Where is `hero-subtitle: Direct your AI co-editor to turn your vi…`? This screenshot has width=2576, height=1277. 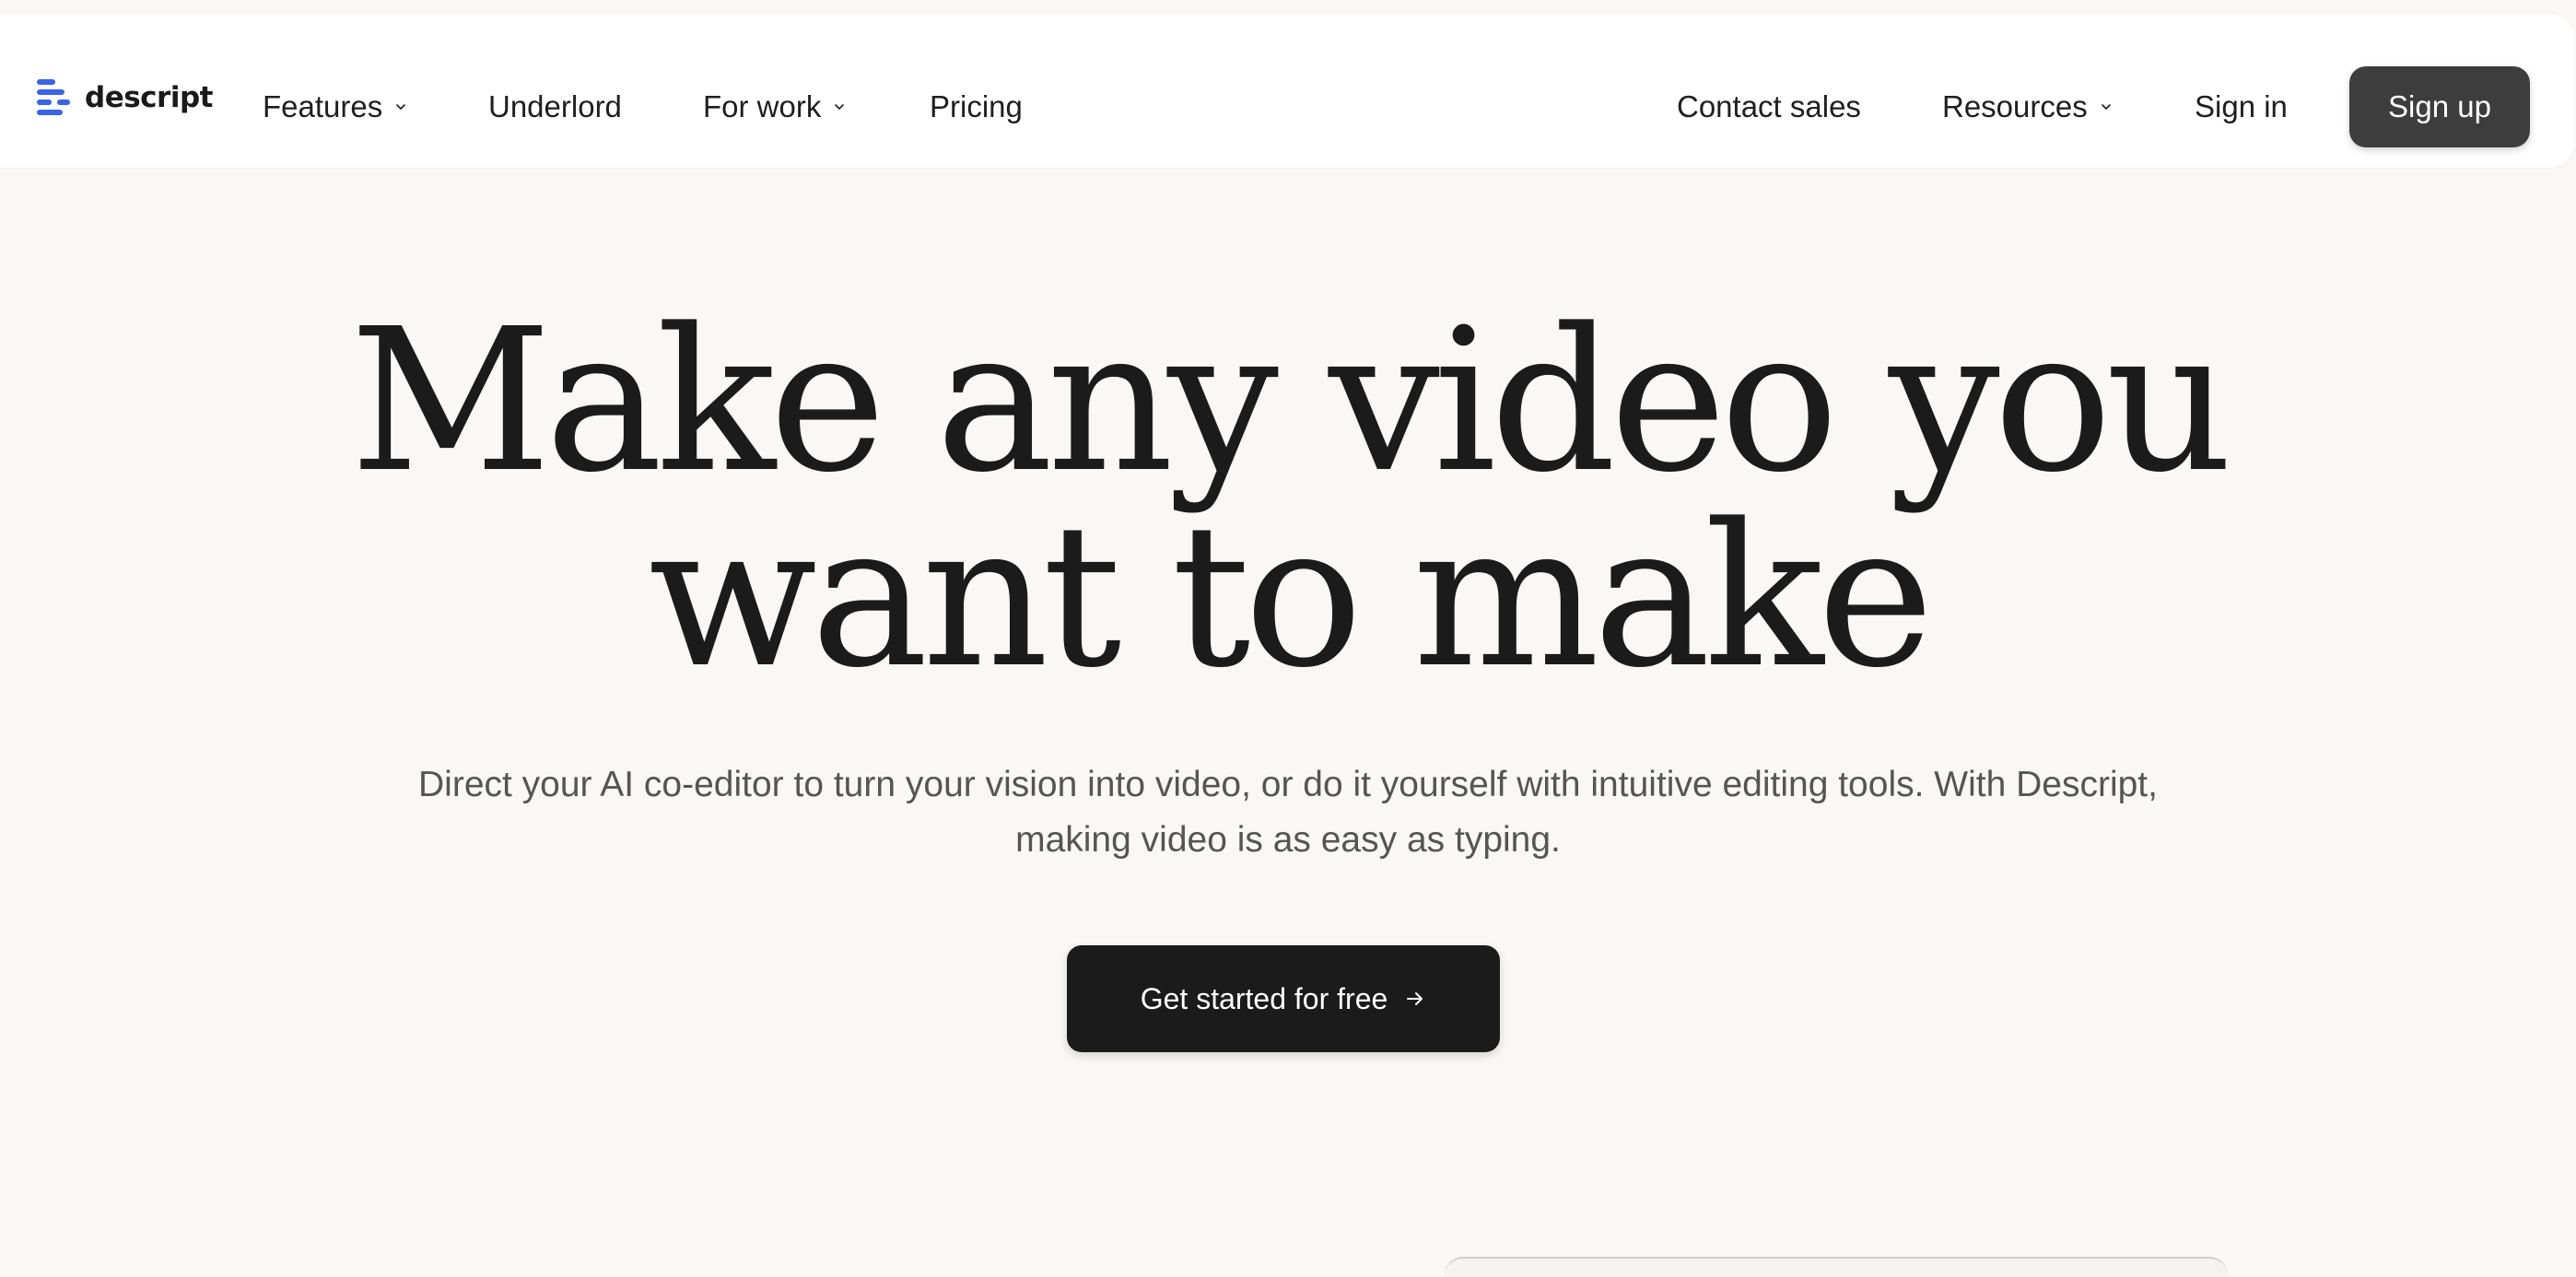
hero-subtitle: Direct your AI co-editor to turn your vi… is located at coordinates (1288, 812).